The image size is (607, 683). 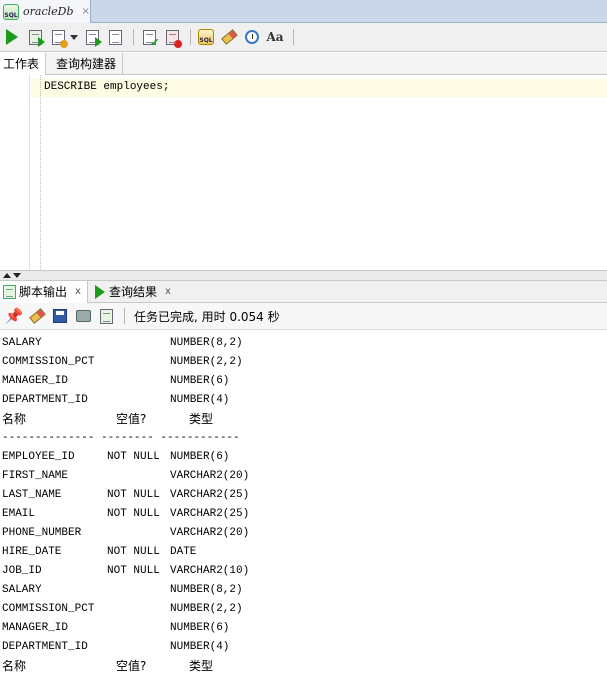 I want to click on pin-icon: 📌, so click(x=14, y=316).